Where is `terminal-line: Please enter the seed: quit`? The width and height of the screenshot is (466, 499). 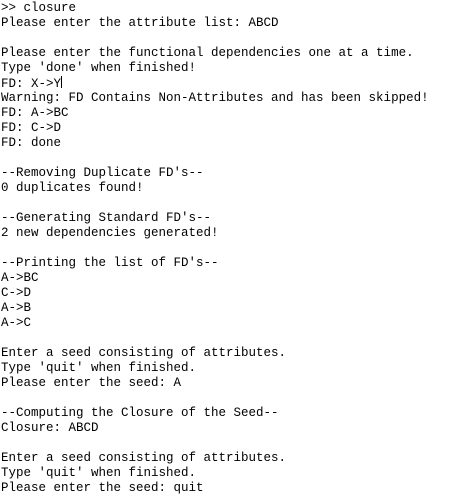 terminal-line: Please enter the seed: quit is located at coordinates (102, 488).